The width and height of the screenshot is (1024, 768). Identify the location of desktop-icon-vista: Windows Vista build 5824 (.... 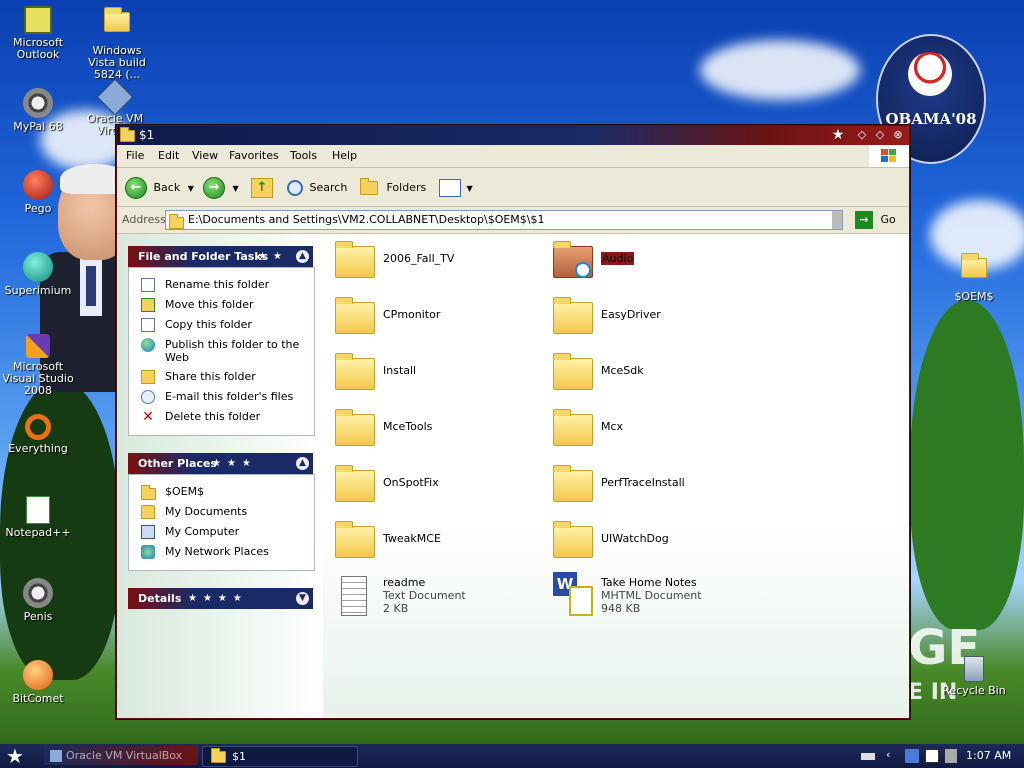
(117, 43).